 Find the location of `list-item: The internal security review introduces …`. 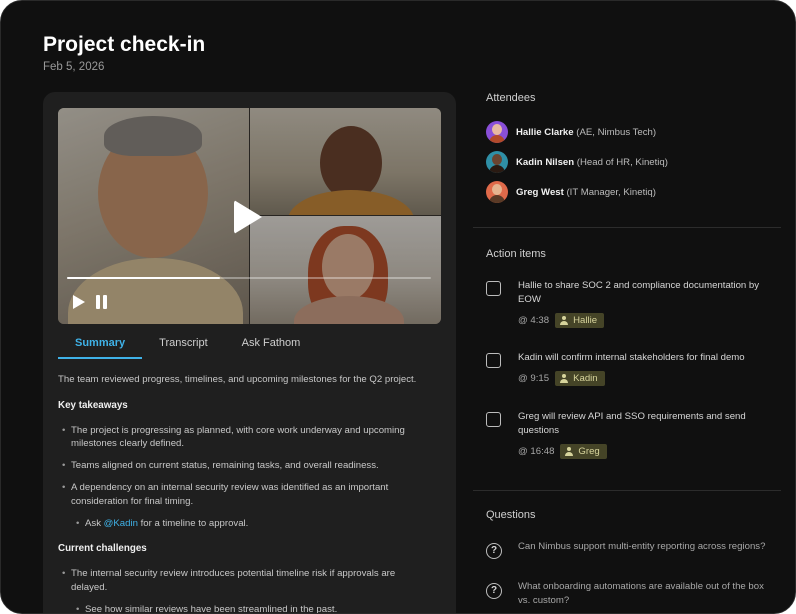

list-item: The internal security review introduces … is located at coordinates (243, 581).